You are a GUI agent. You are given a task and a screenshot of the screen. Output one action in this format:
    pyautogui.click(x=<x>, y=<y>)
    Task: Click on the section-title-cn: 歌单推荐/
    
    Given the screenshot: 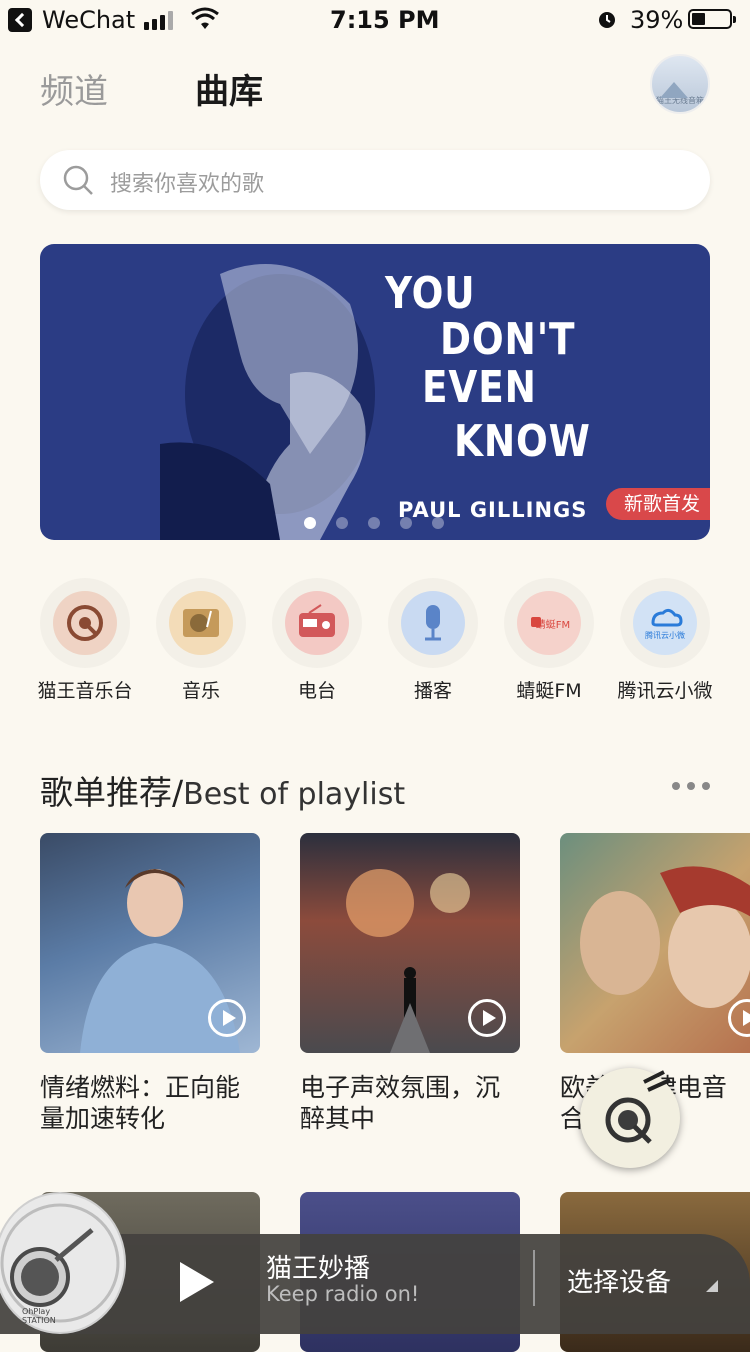 What is the action you would take?
    pyautogui.click(x=112, y=792)
    